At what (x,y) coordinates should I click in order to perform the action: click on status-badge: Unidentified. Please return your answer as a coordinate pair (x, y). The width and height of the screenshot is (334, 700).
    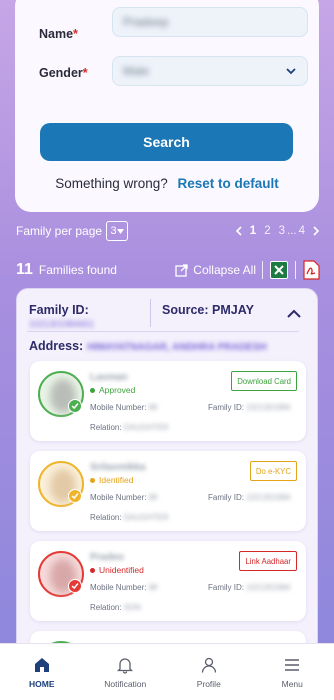
    Looking at the image, I should click on (117, 570).